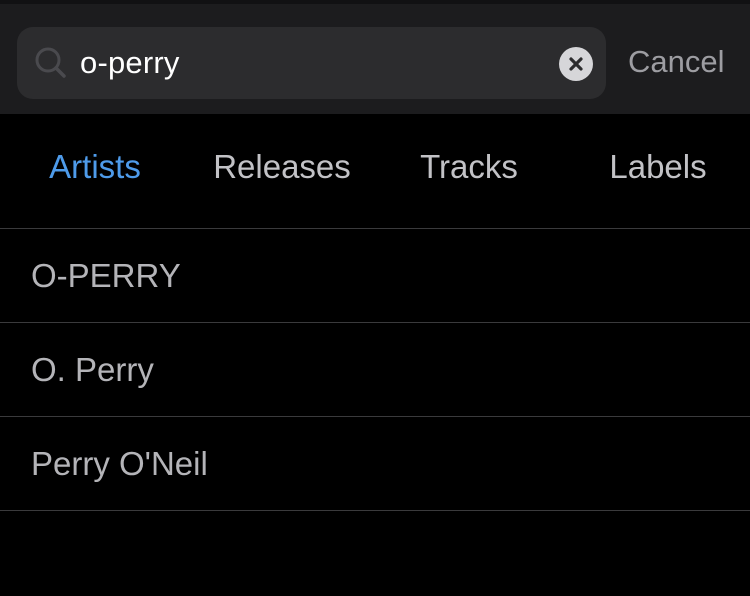 This screenshot has height=596, width=750. I want to click on clear-icon, so click(576, 64).